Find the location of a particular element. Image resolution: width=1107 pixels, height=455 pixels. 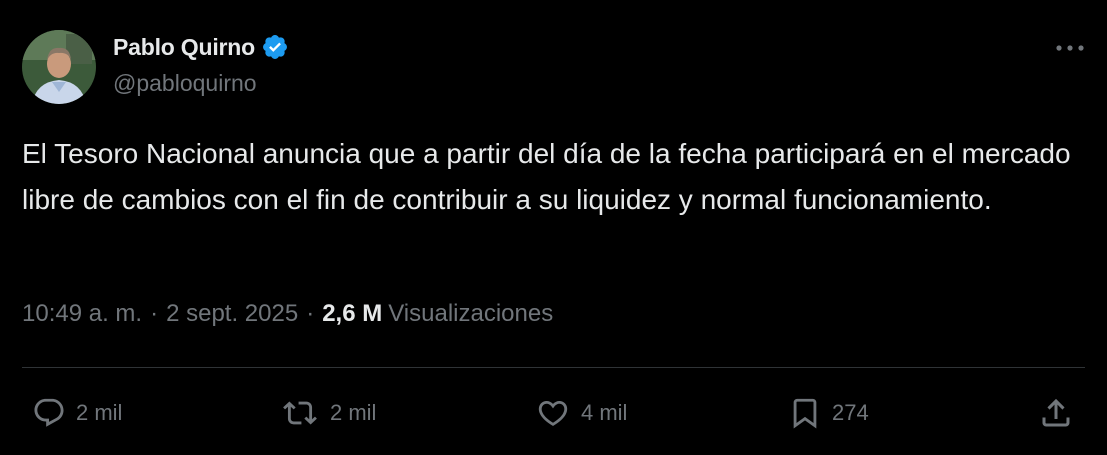

tweet-time: 10:49 a. m. is located at coordinates (82, 314).